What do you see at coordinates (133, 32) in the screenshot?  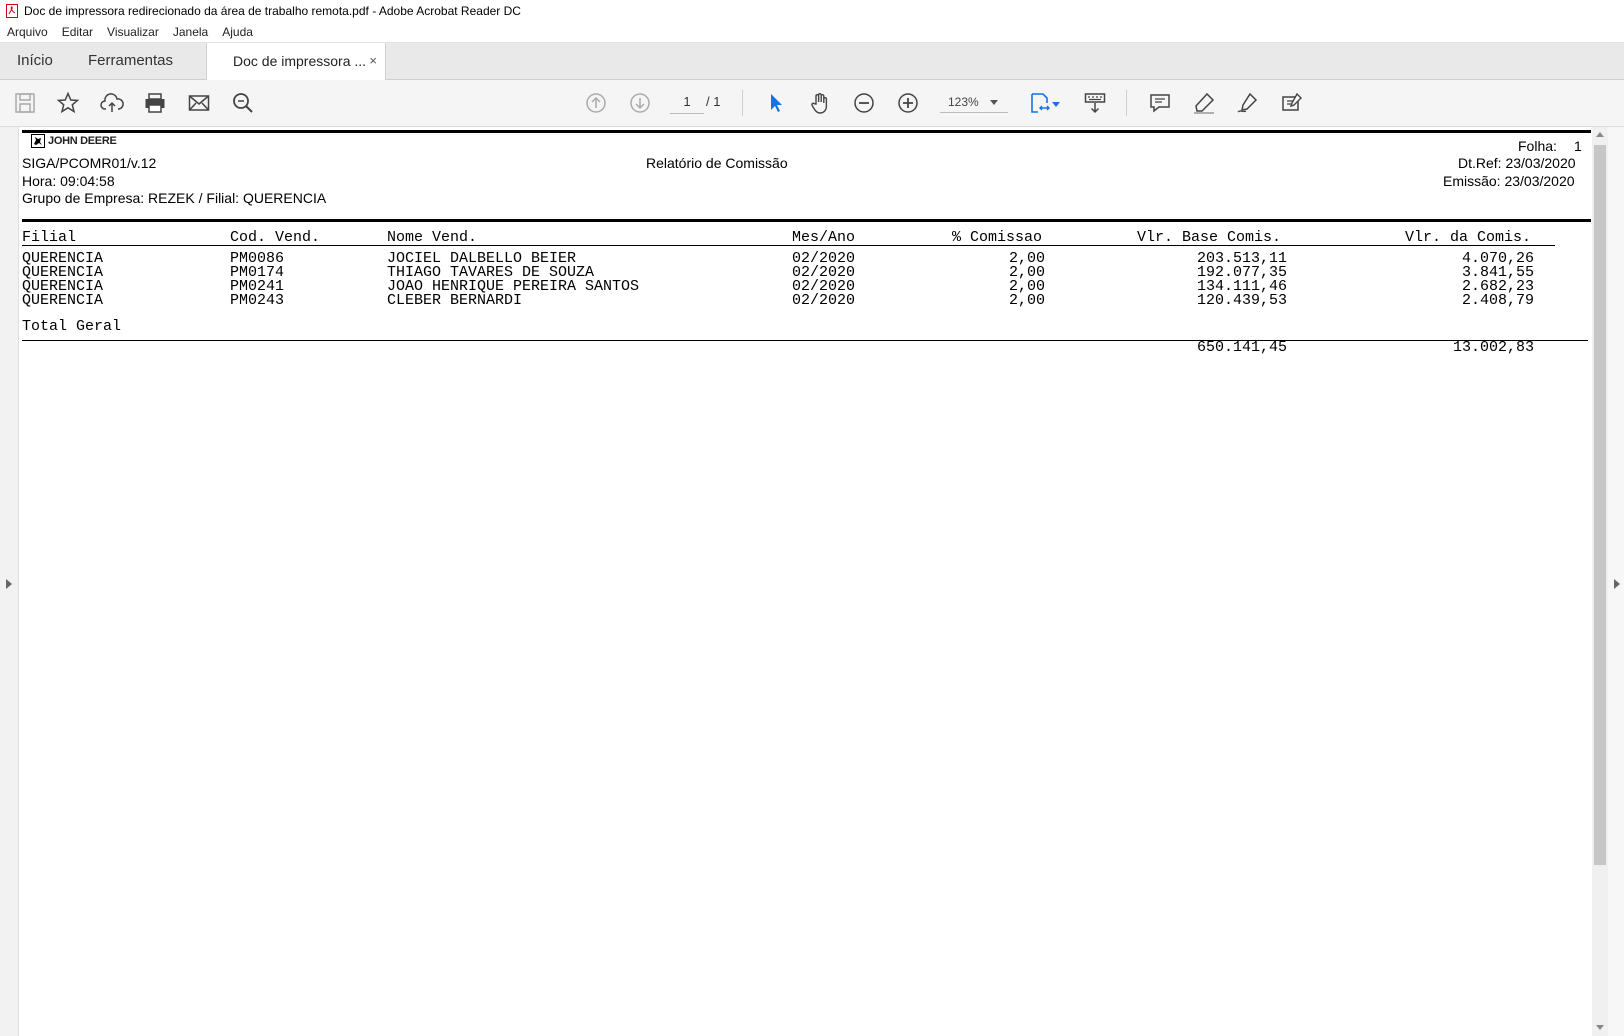 I see `menu-visualizar: Visualizar` at bounding box center [133, 32].